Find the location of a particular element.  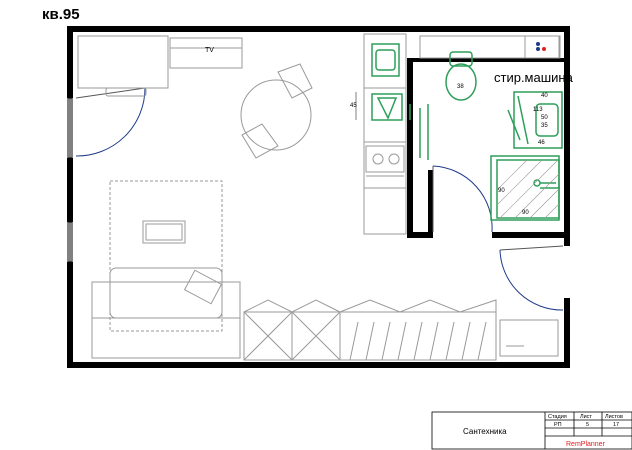

sheets-value: 17 is located at coordinates (616, 425).